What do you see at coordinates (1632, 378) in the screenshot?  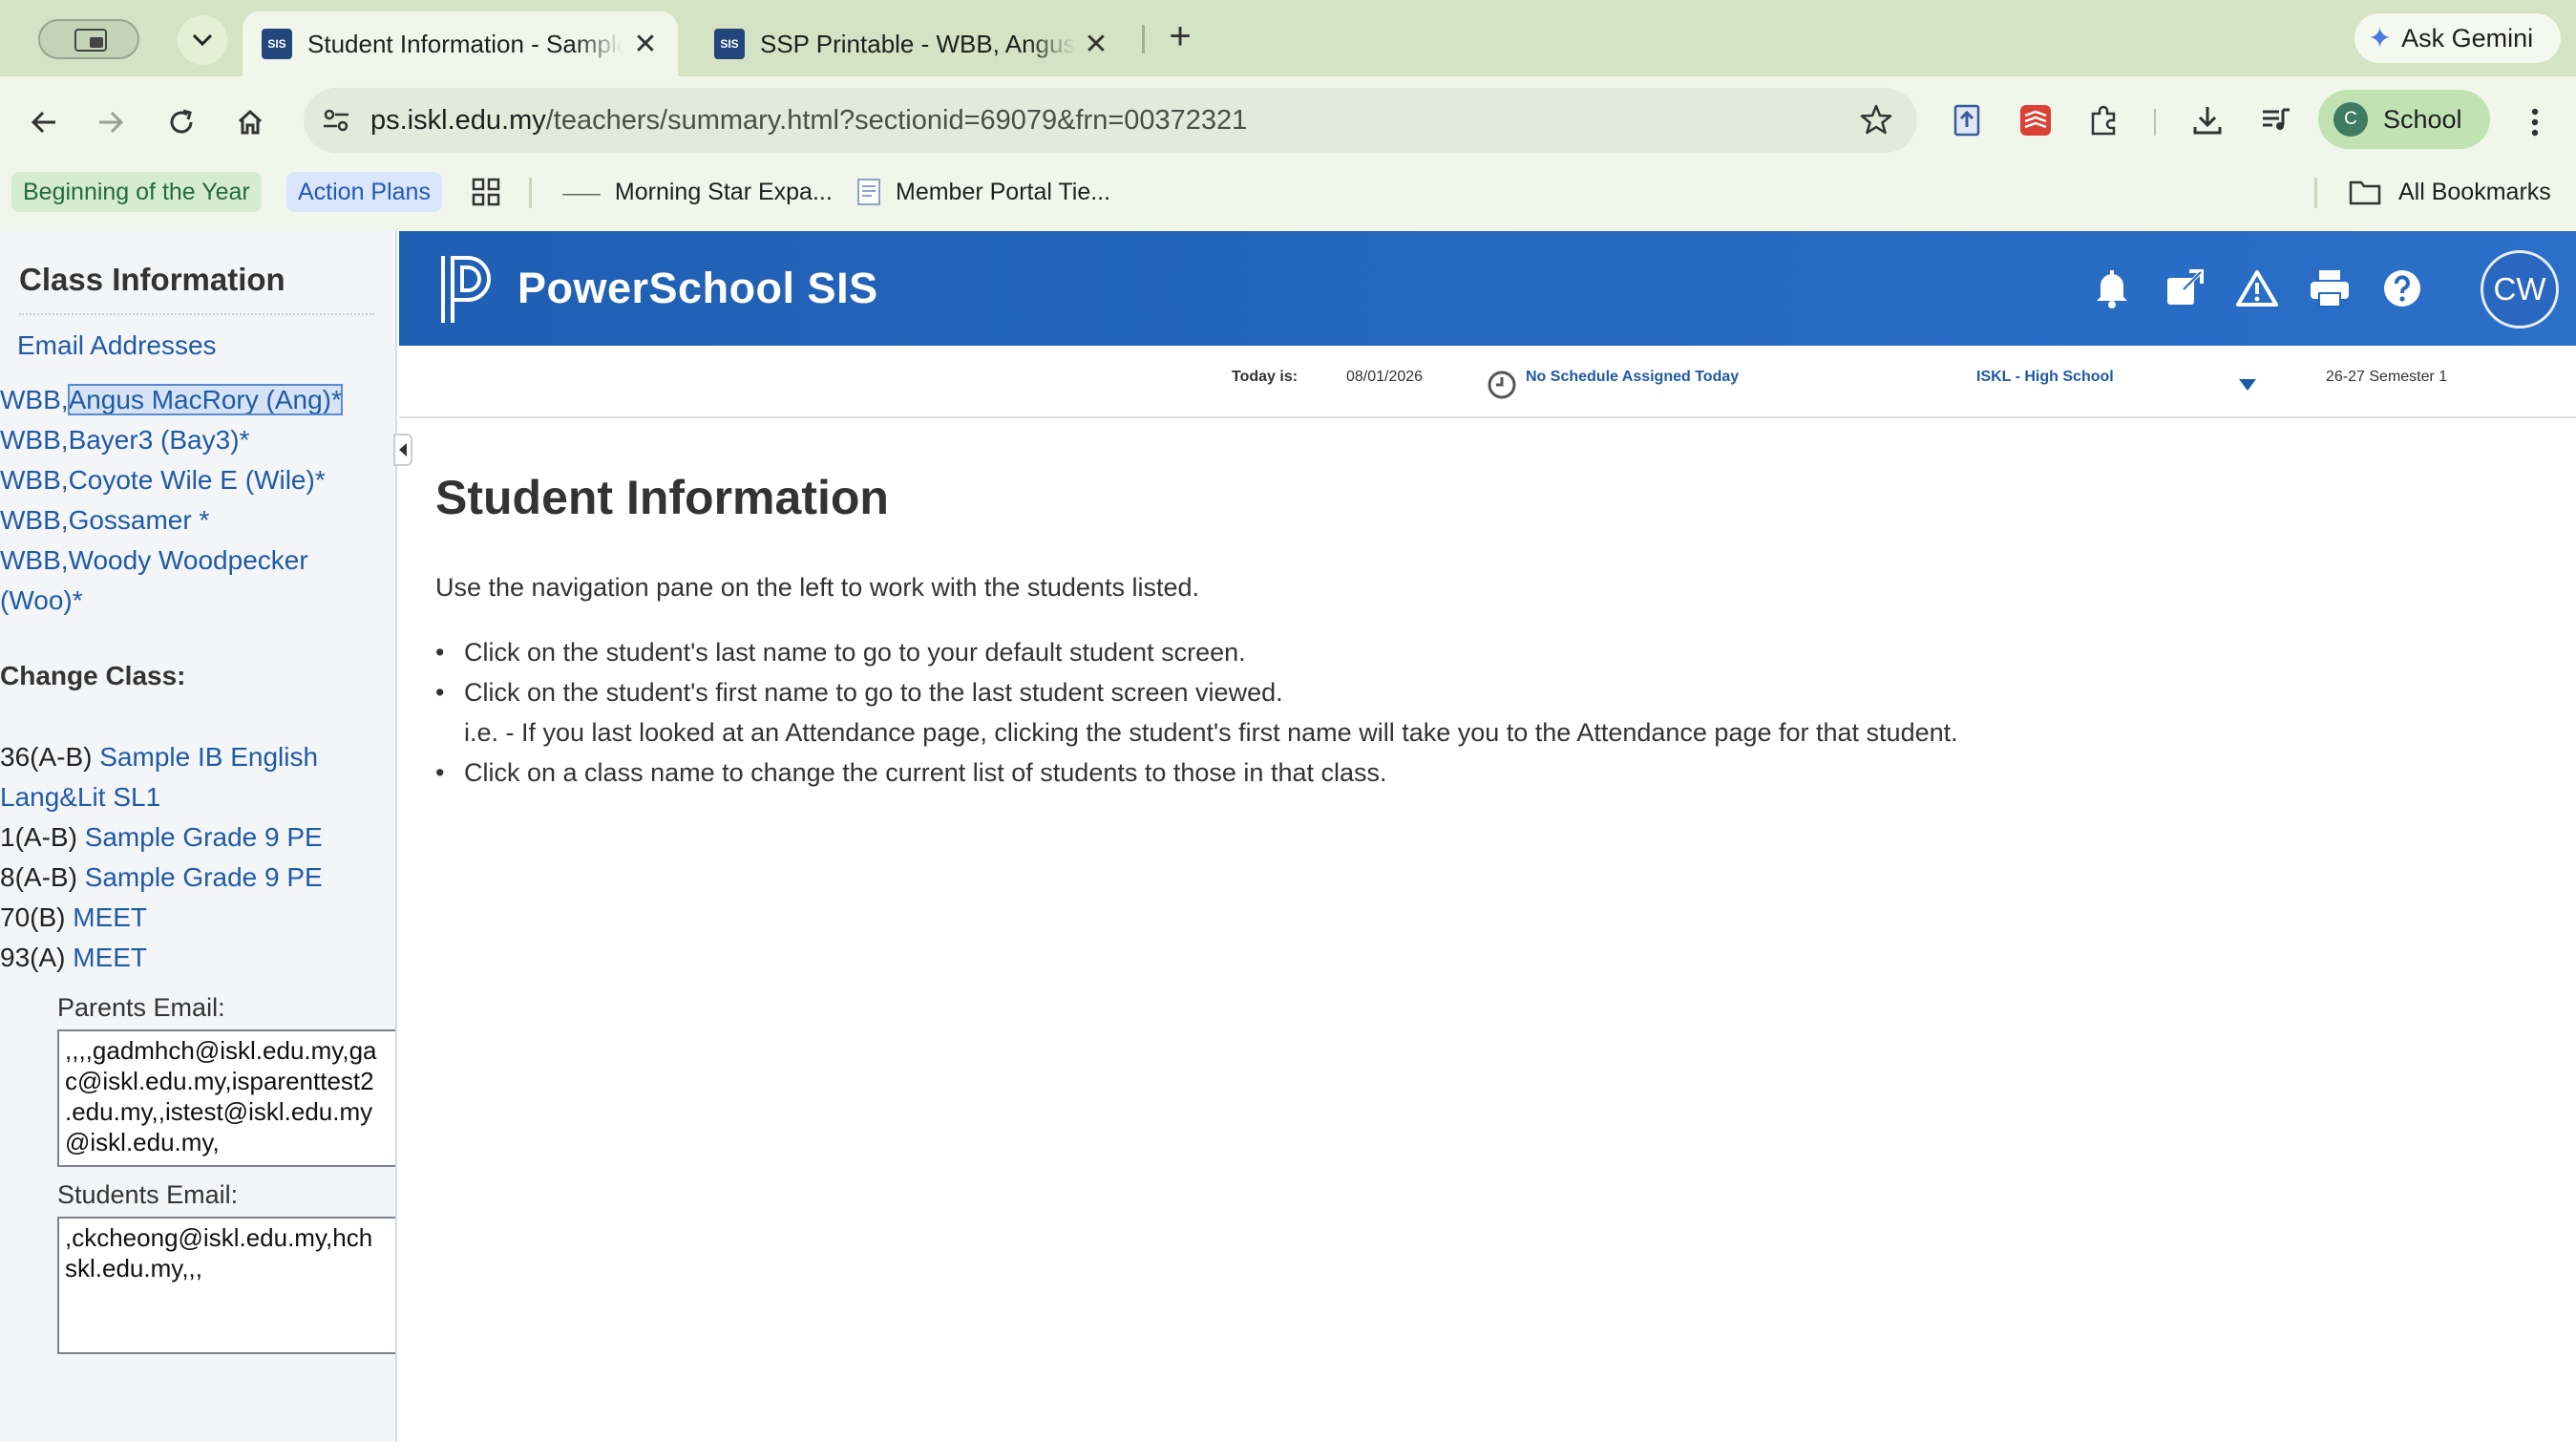 I see `schedule-link: No Schedule Assigned Today` at bounding box center [1632, 378].